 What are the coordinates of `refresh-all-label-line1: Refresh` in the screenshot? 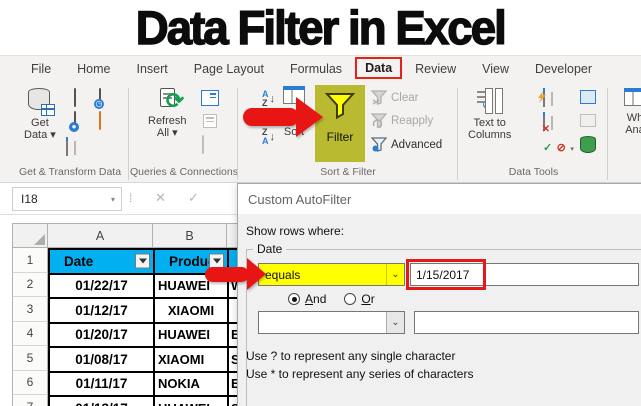 It's located at (167, 121).